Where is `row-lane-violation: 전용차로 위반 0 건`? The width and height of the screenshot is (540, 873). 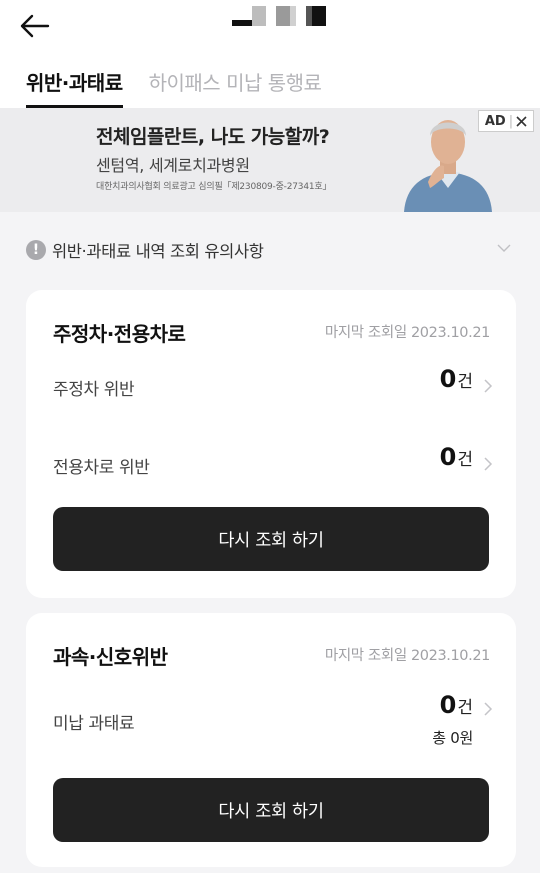 row-lane-violation: 전용차로 위반 0 건 is located at coordinates (273, 463).